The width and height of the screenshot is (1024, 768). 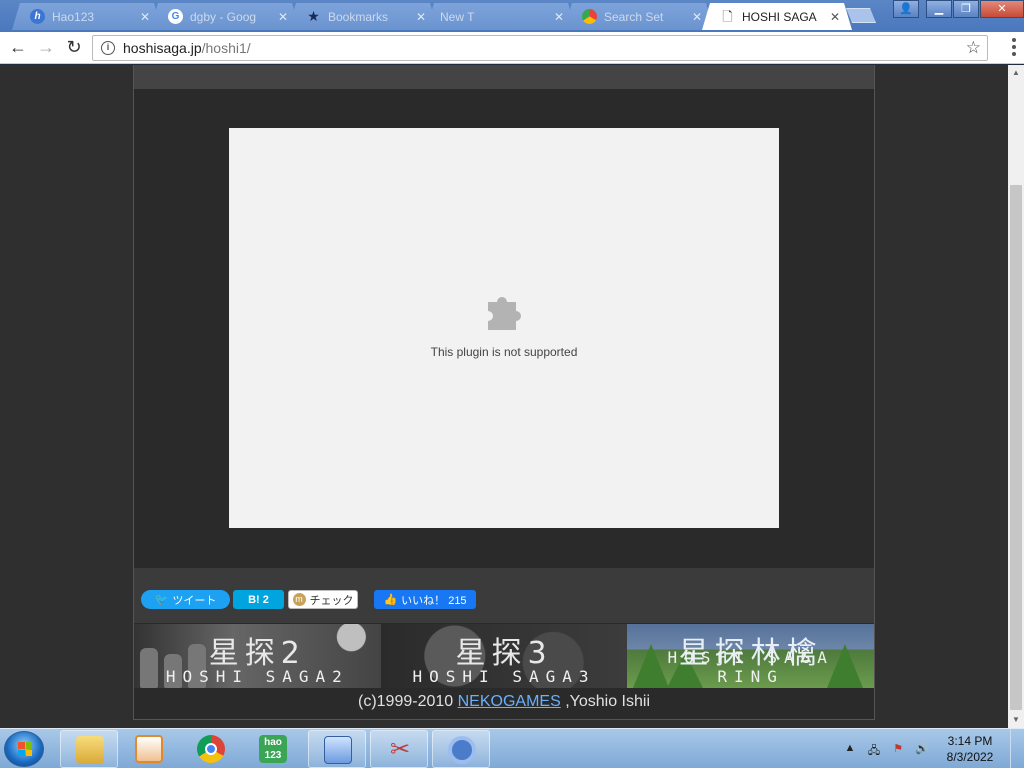 I want to click on copyright-prefix: (c)1999-2010, so click(x=407, y=701).